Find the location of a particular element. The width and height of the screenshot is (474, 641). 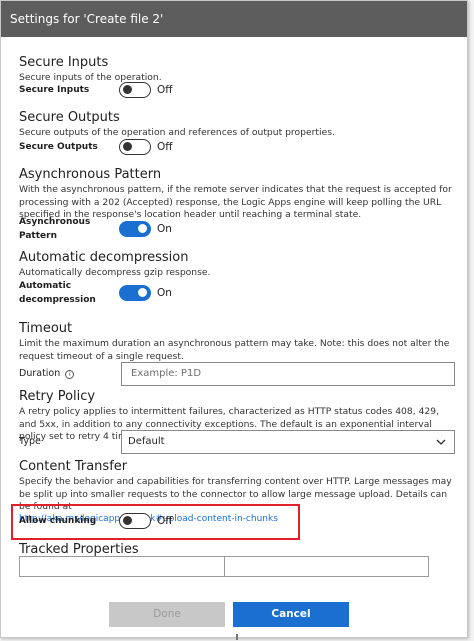

secure-outputs-row: Secure Outputs Off is located at coordinates (96, 147).